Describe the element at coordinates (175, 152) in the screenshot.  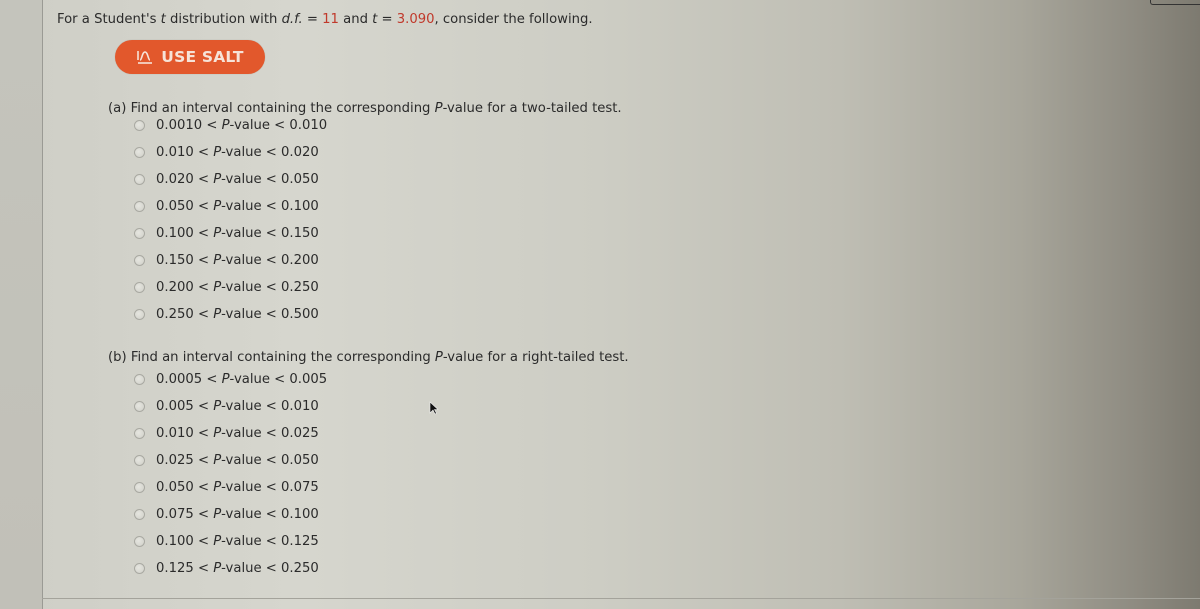
I see `option-low: 0.010` at that location.